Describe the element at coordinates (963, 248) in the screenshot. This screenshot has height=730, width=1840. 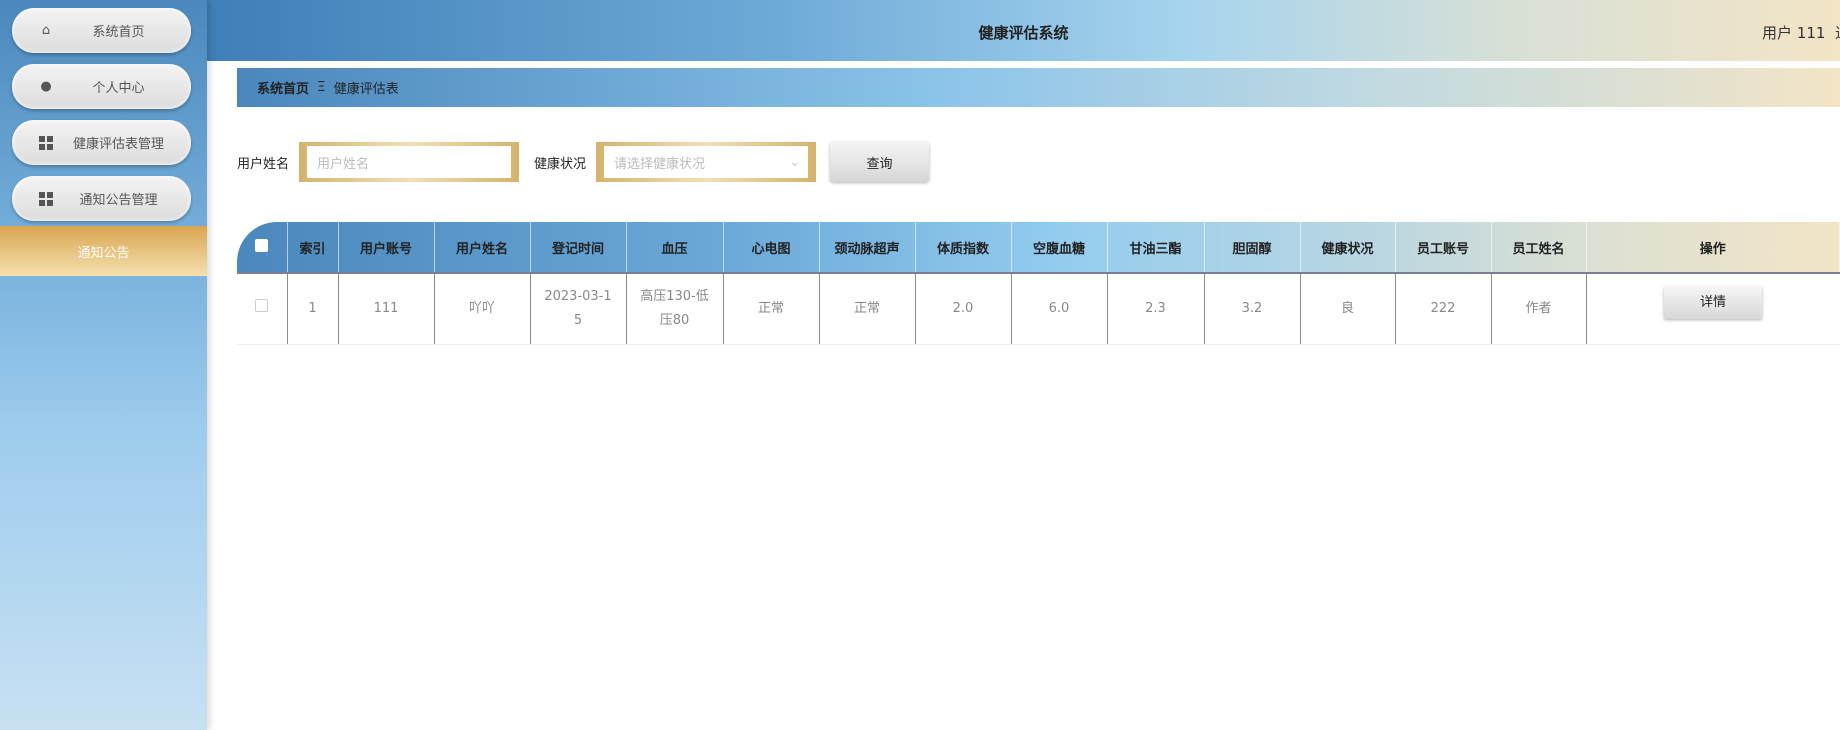
I see `column-header: 体质指数` at that location.